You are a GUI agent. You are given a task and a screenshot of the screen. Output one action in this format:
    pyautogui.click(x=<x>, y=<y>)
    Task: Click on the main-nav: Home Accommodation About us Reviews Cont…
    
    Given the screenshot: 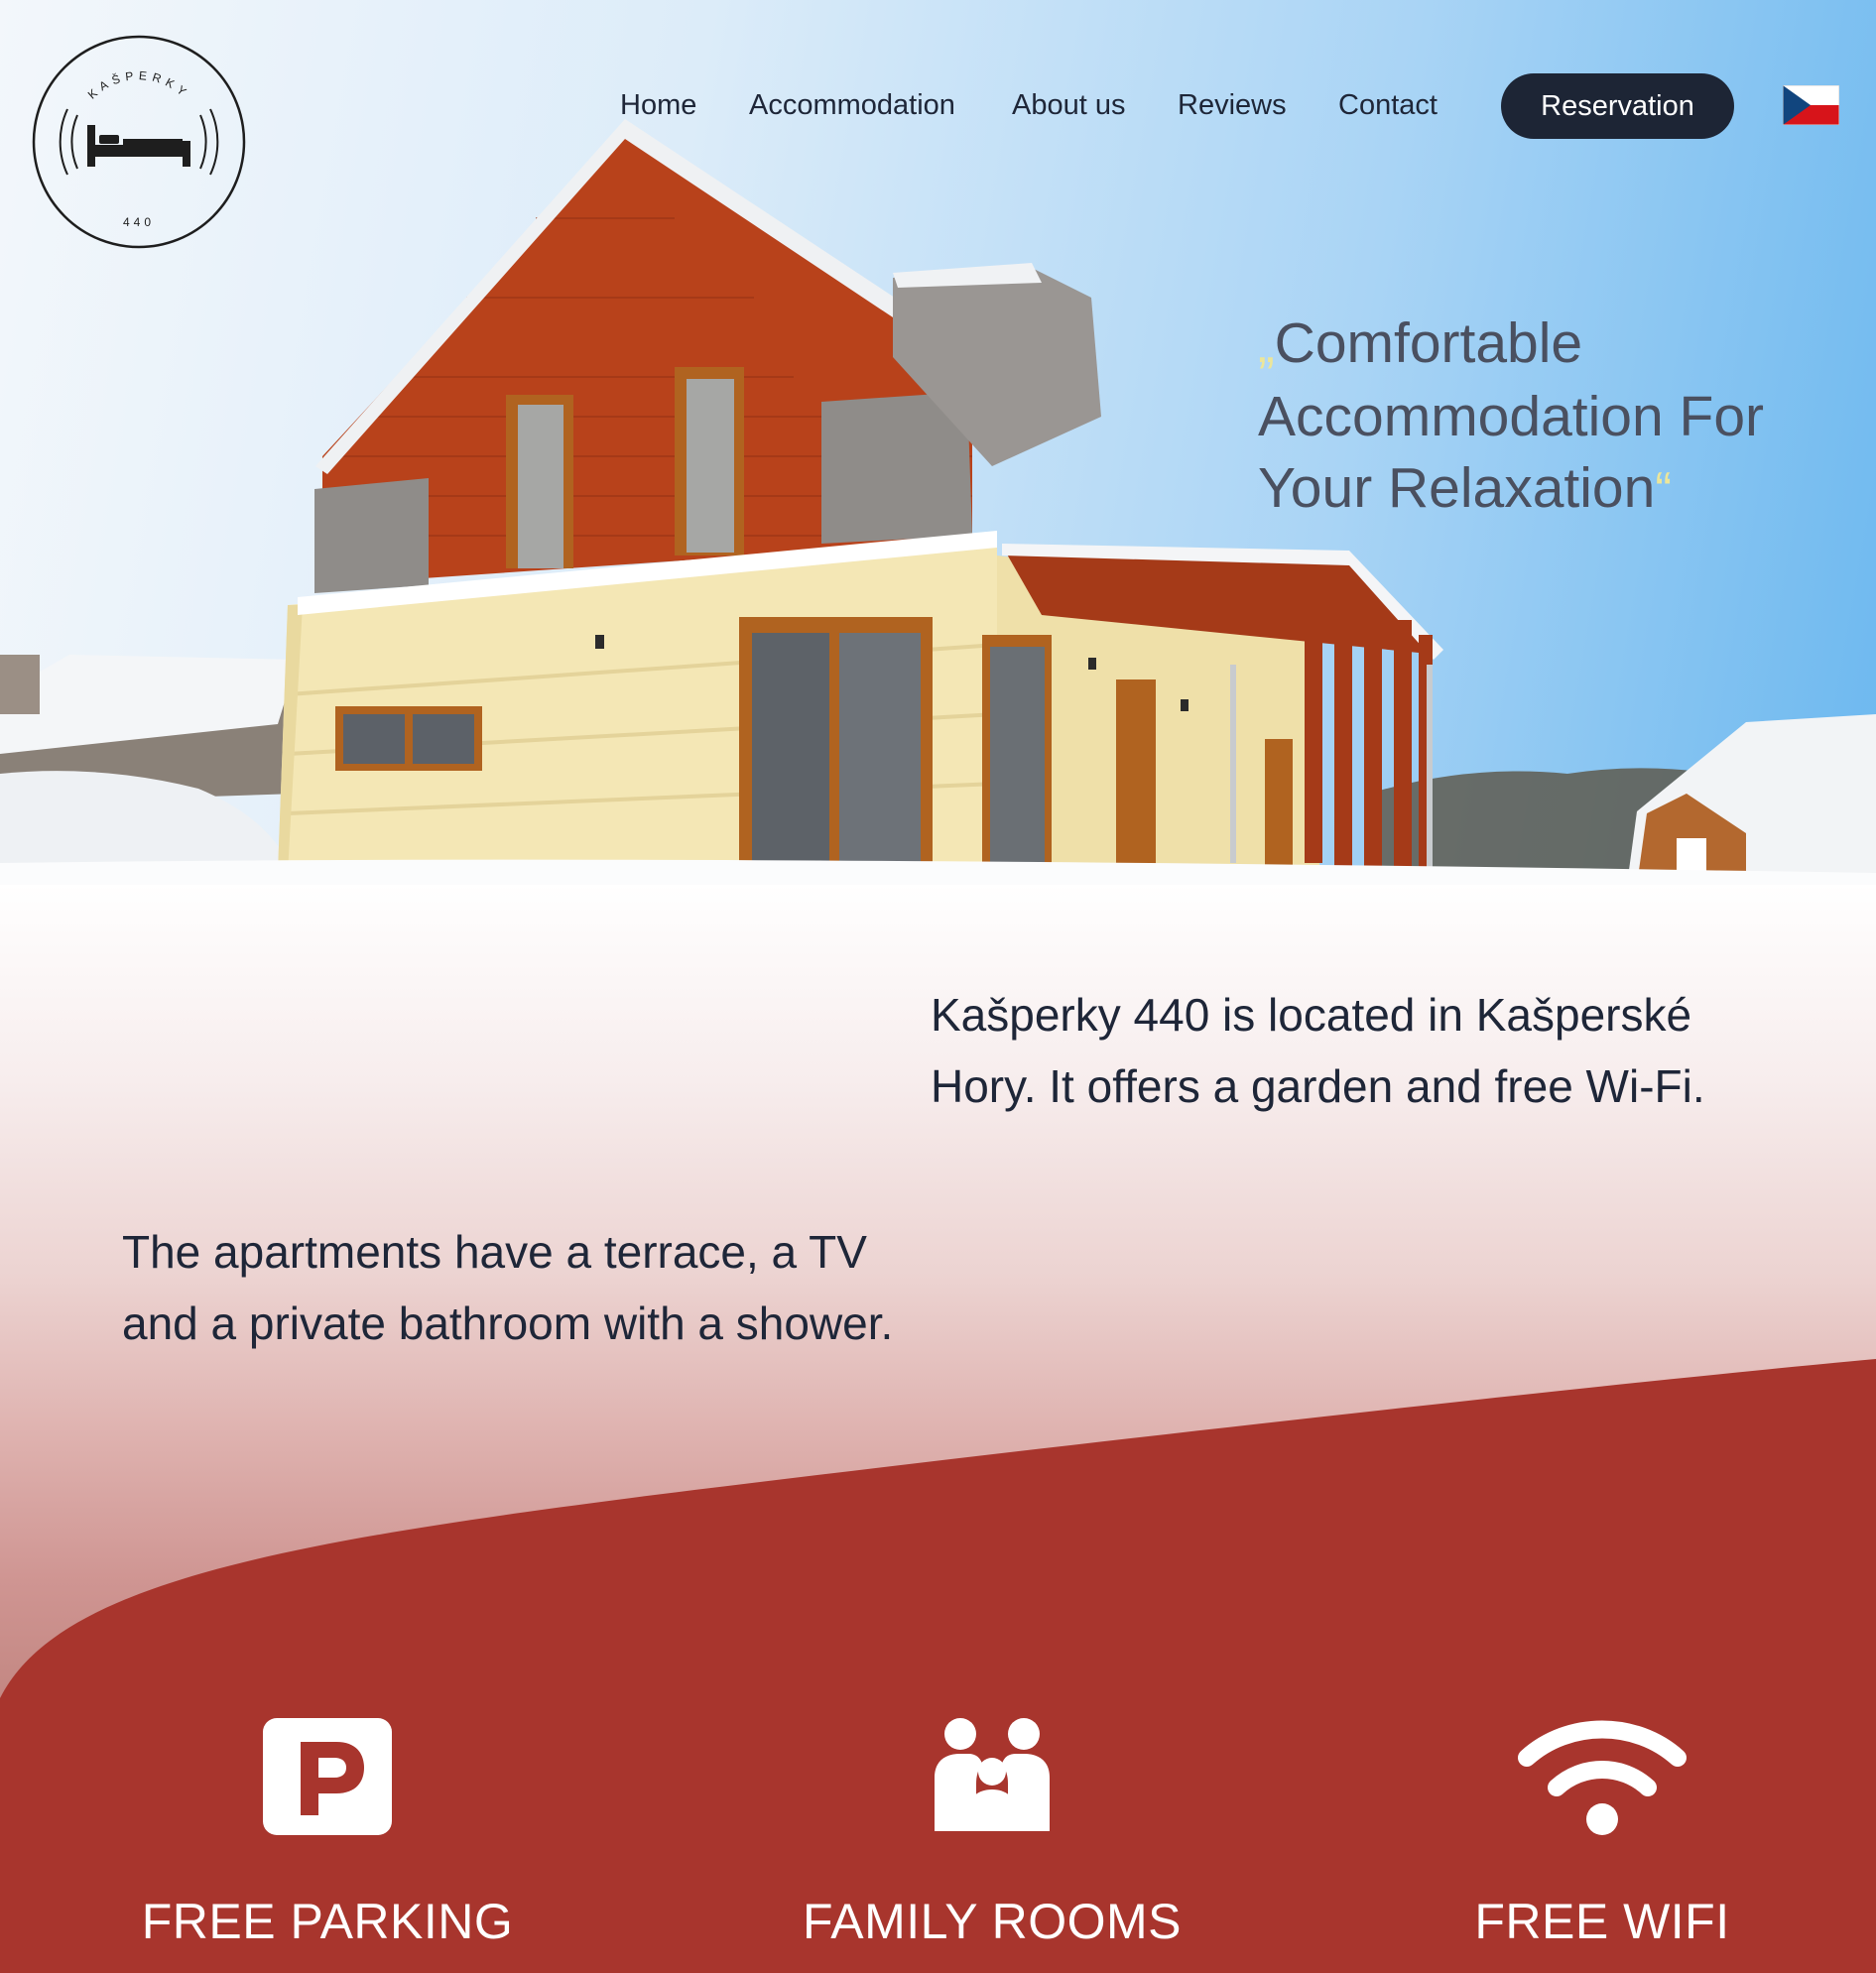 What is the action you would take?
    pyautogui.click(x=938, y=106)
    